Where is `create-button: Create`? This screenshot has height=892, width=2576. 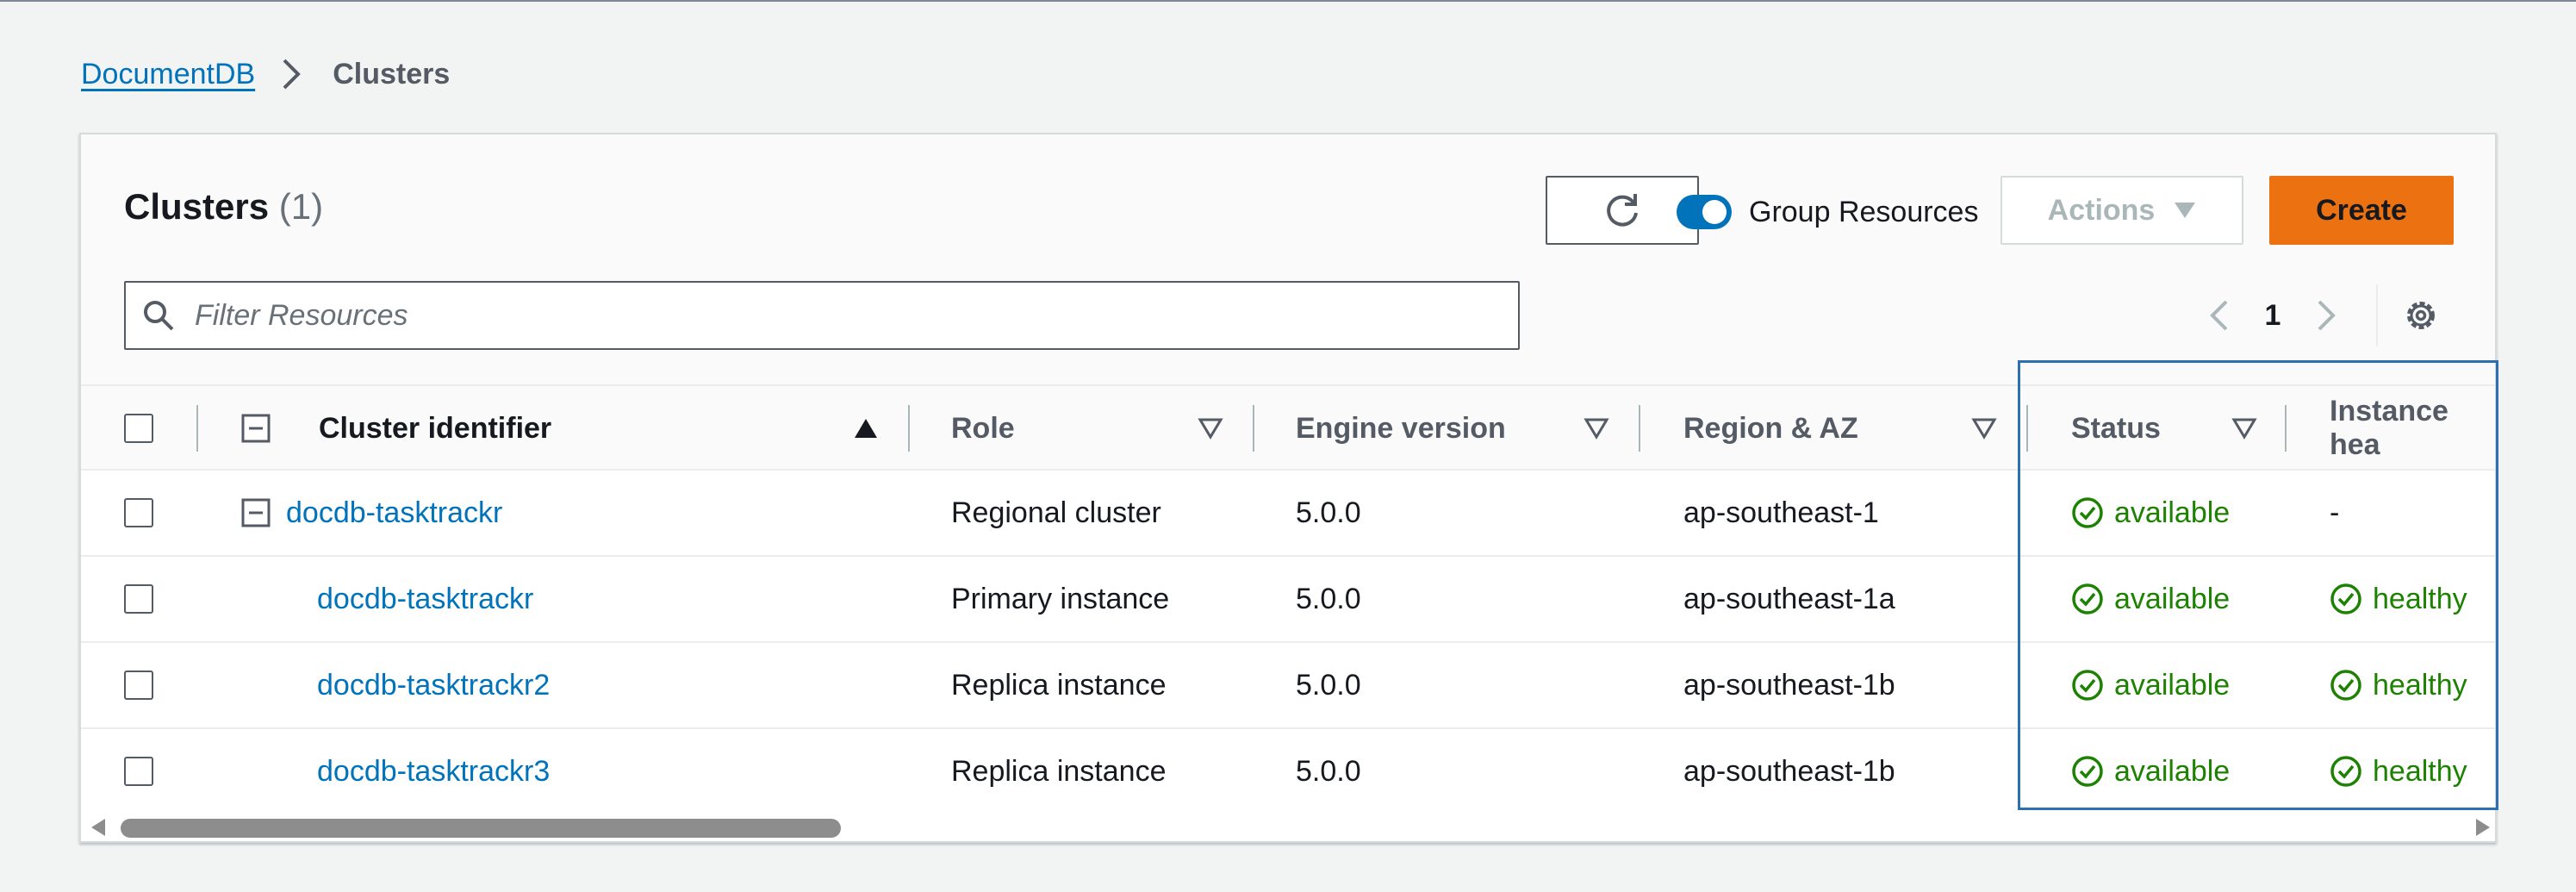
create-button: Create is located at coordinates (2361, 210).